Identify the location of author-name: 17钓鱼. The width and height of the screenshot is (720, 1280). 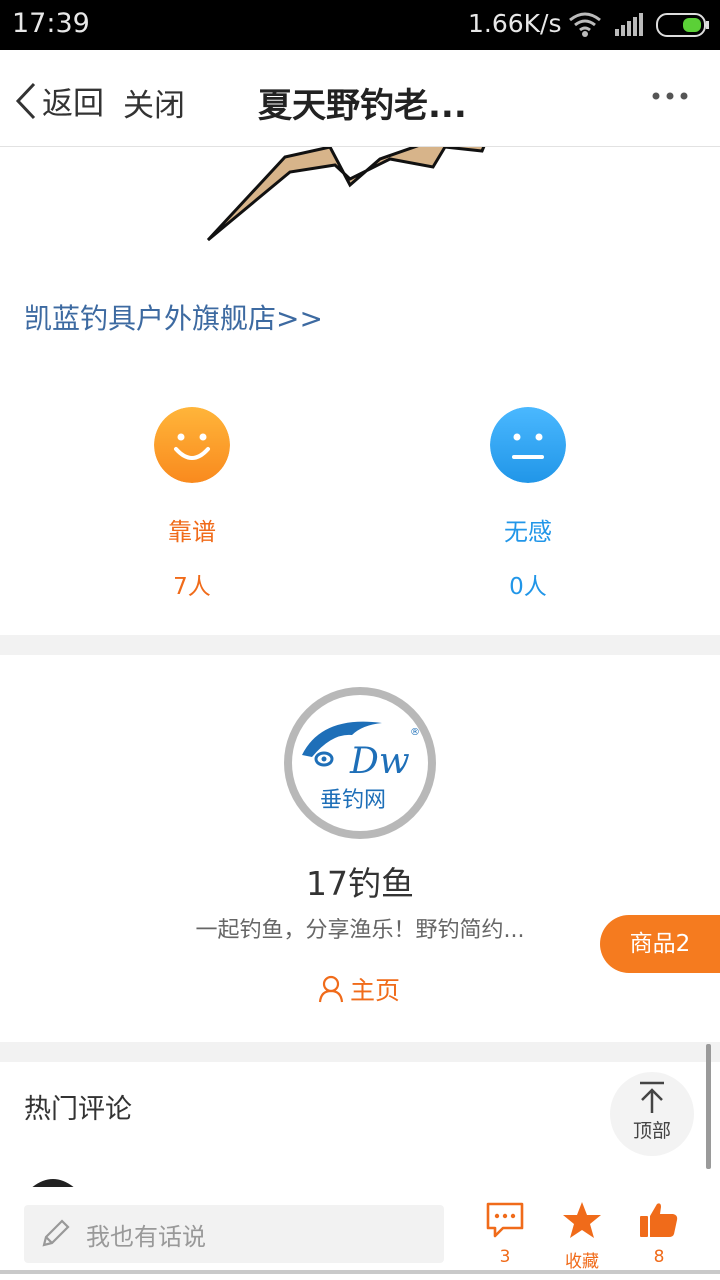
(360, 883).